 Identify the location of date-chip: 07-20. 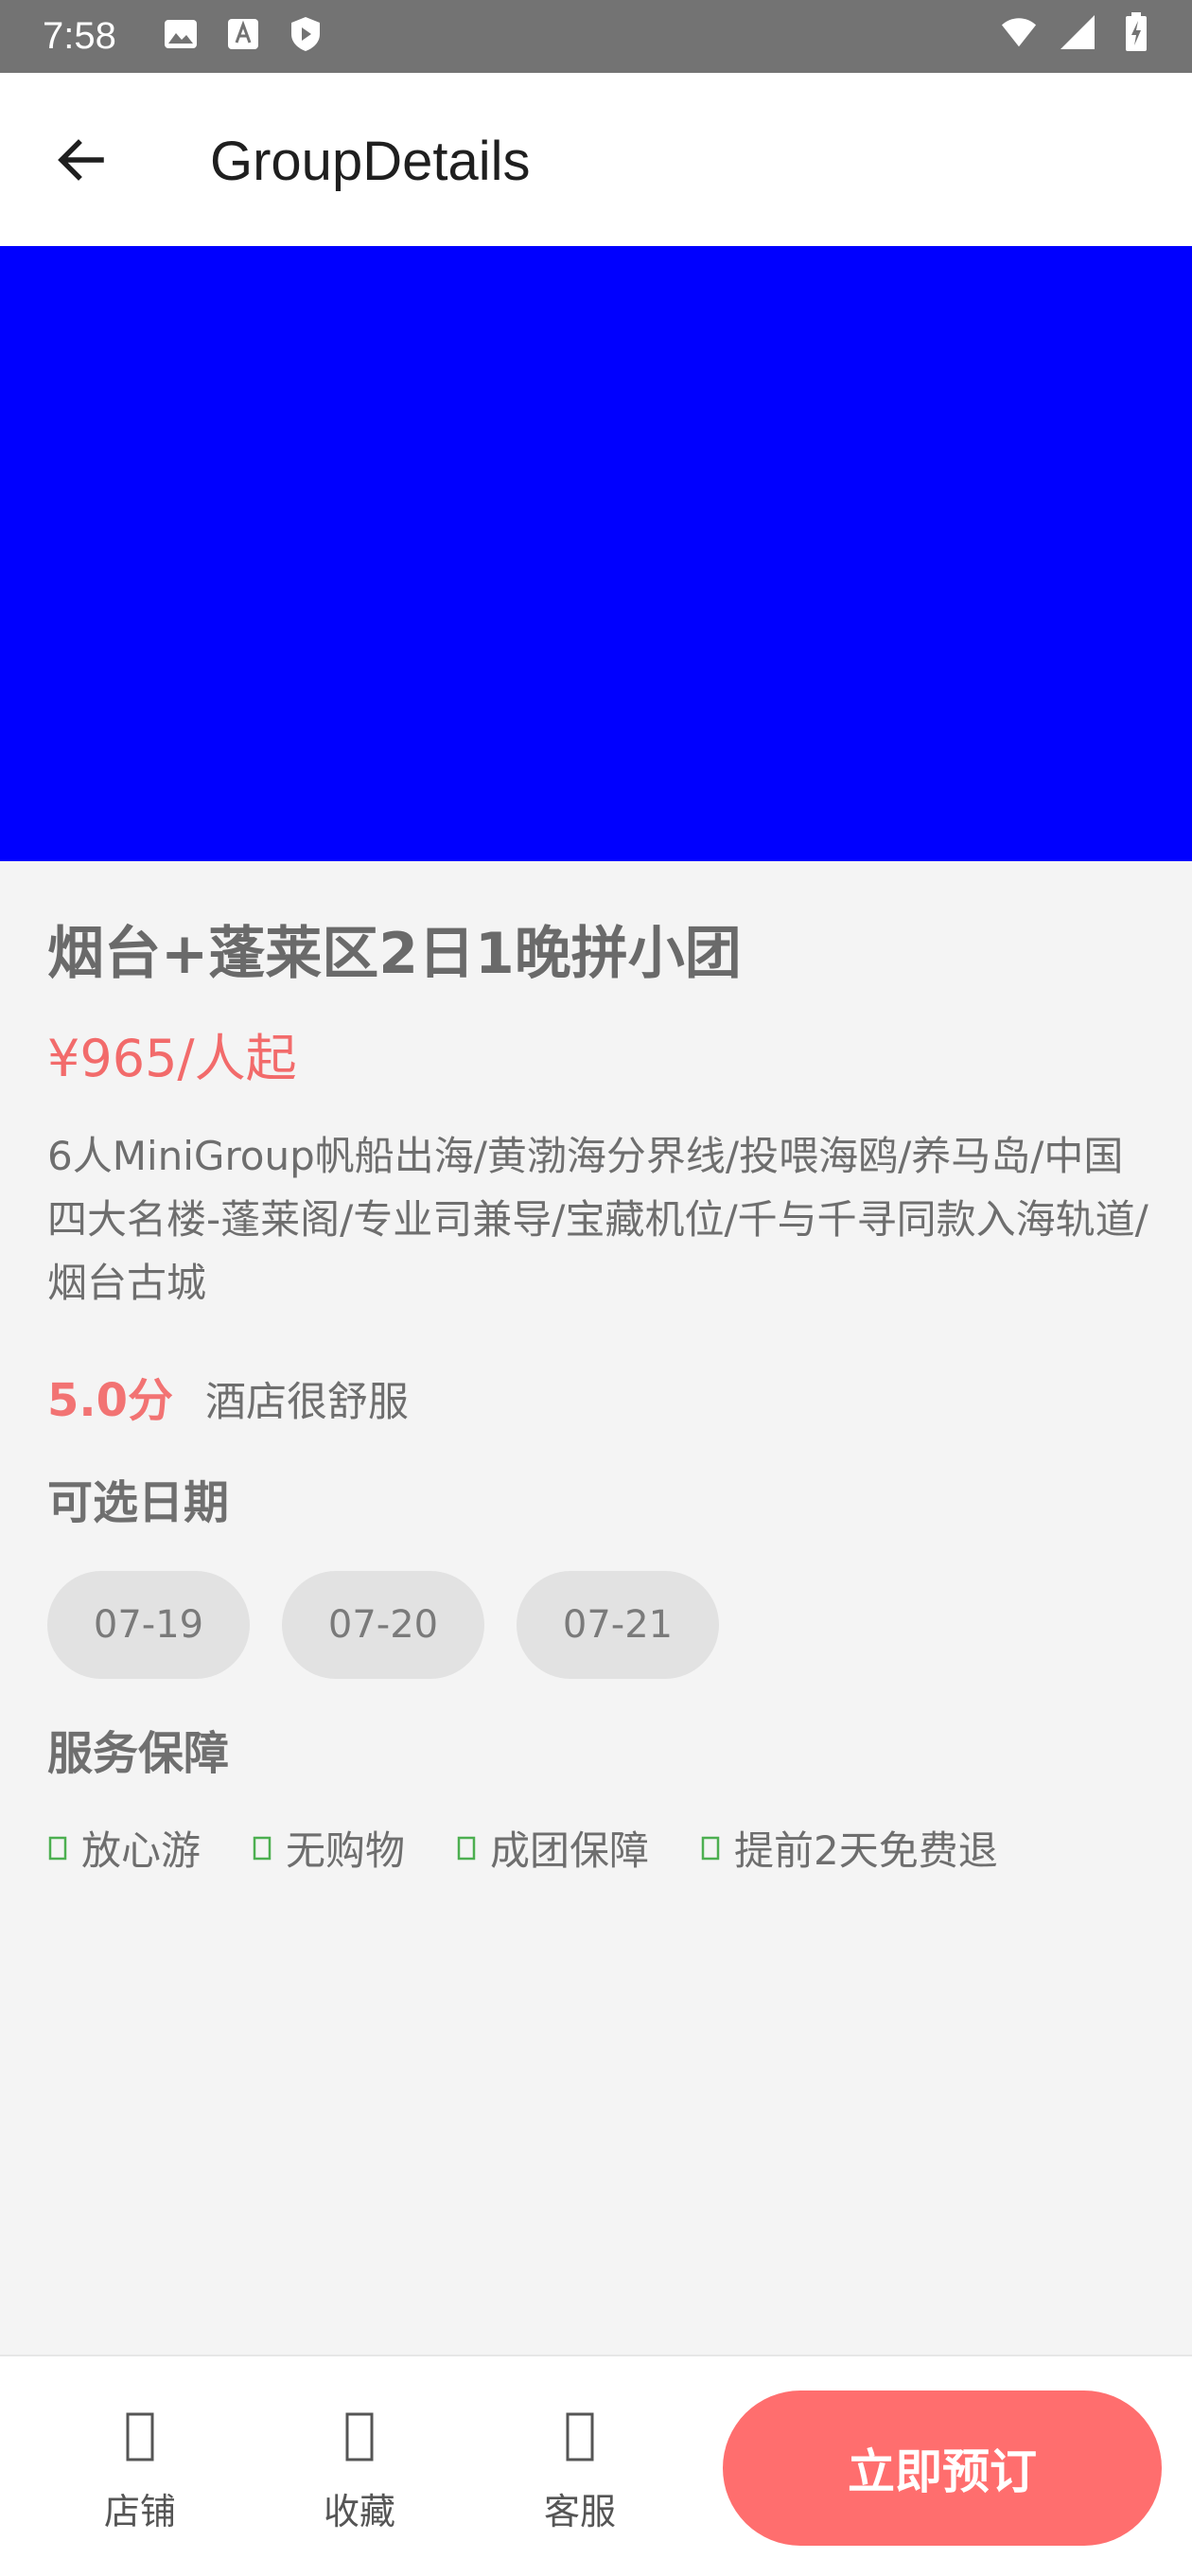
(383, 1625).